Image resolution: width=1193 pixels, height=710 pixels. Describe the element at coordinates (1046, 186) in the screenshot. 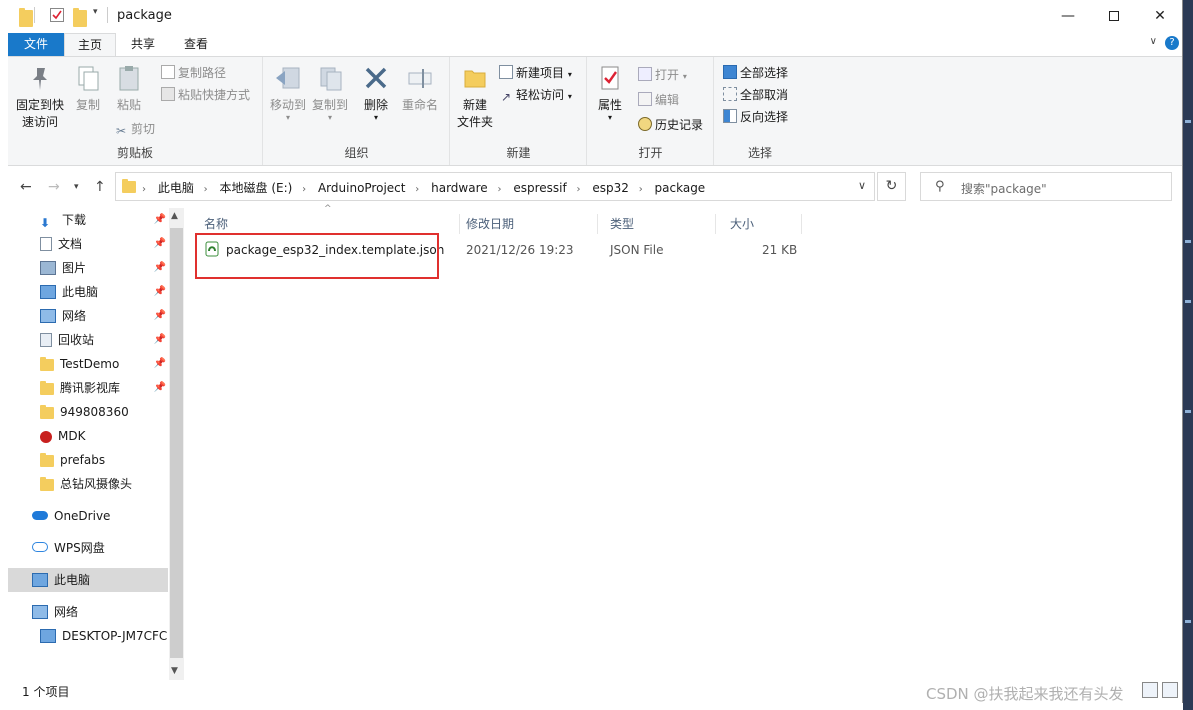

I see `search-box: ⚲ 搜索"package"` at that location.